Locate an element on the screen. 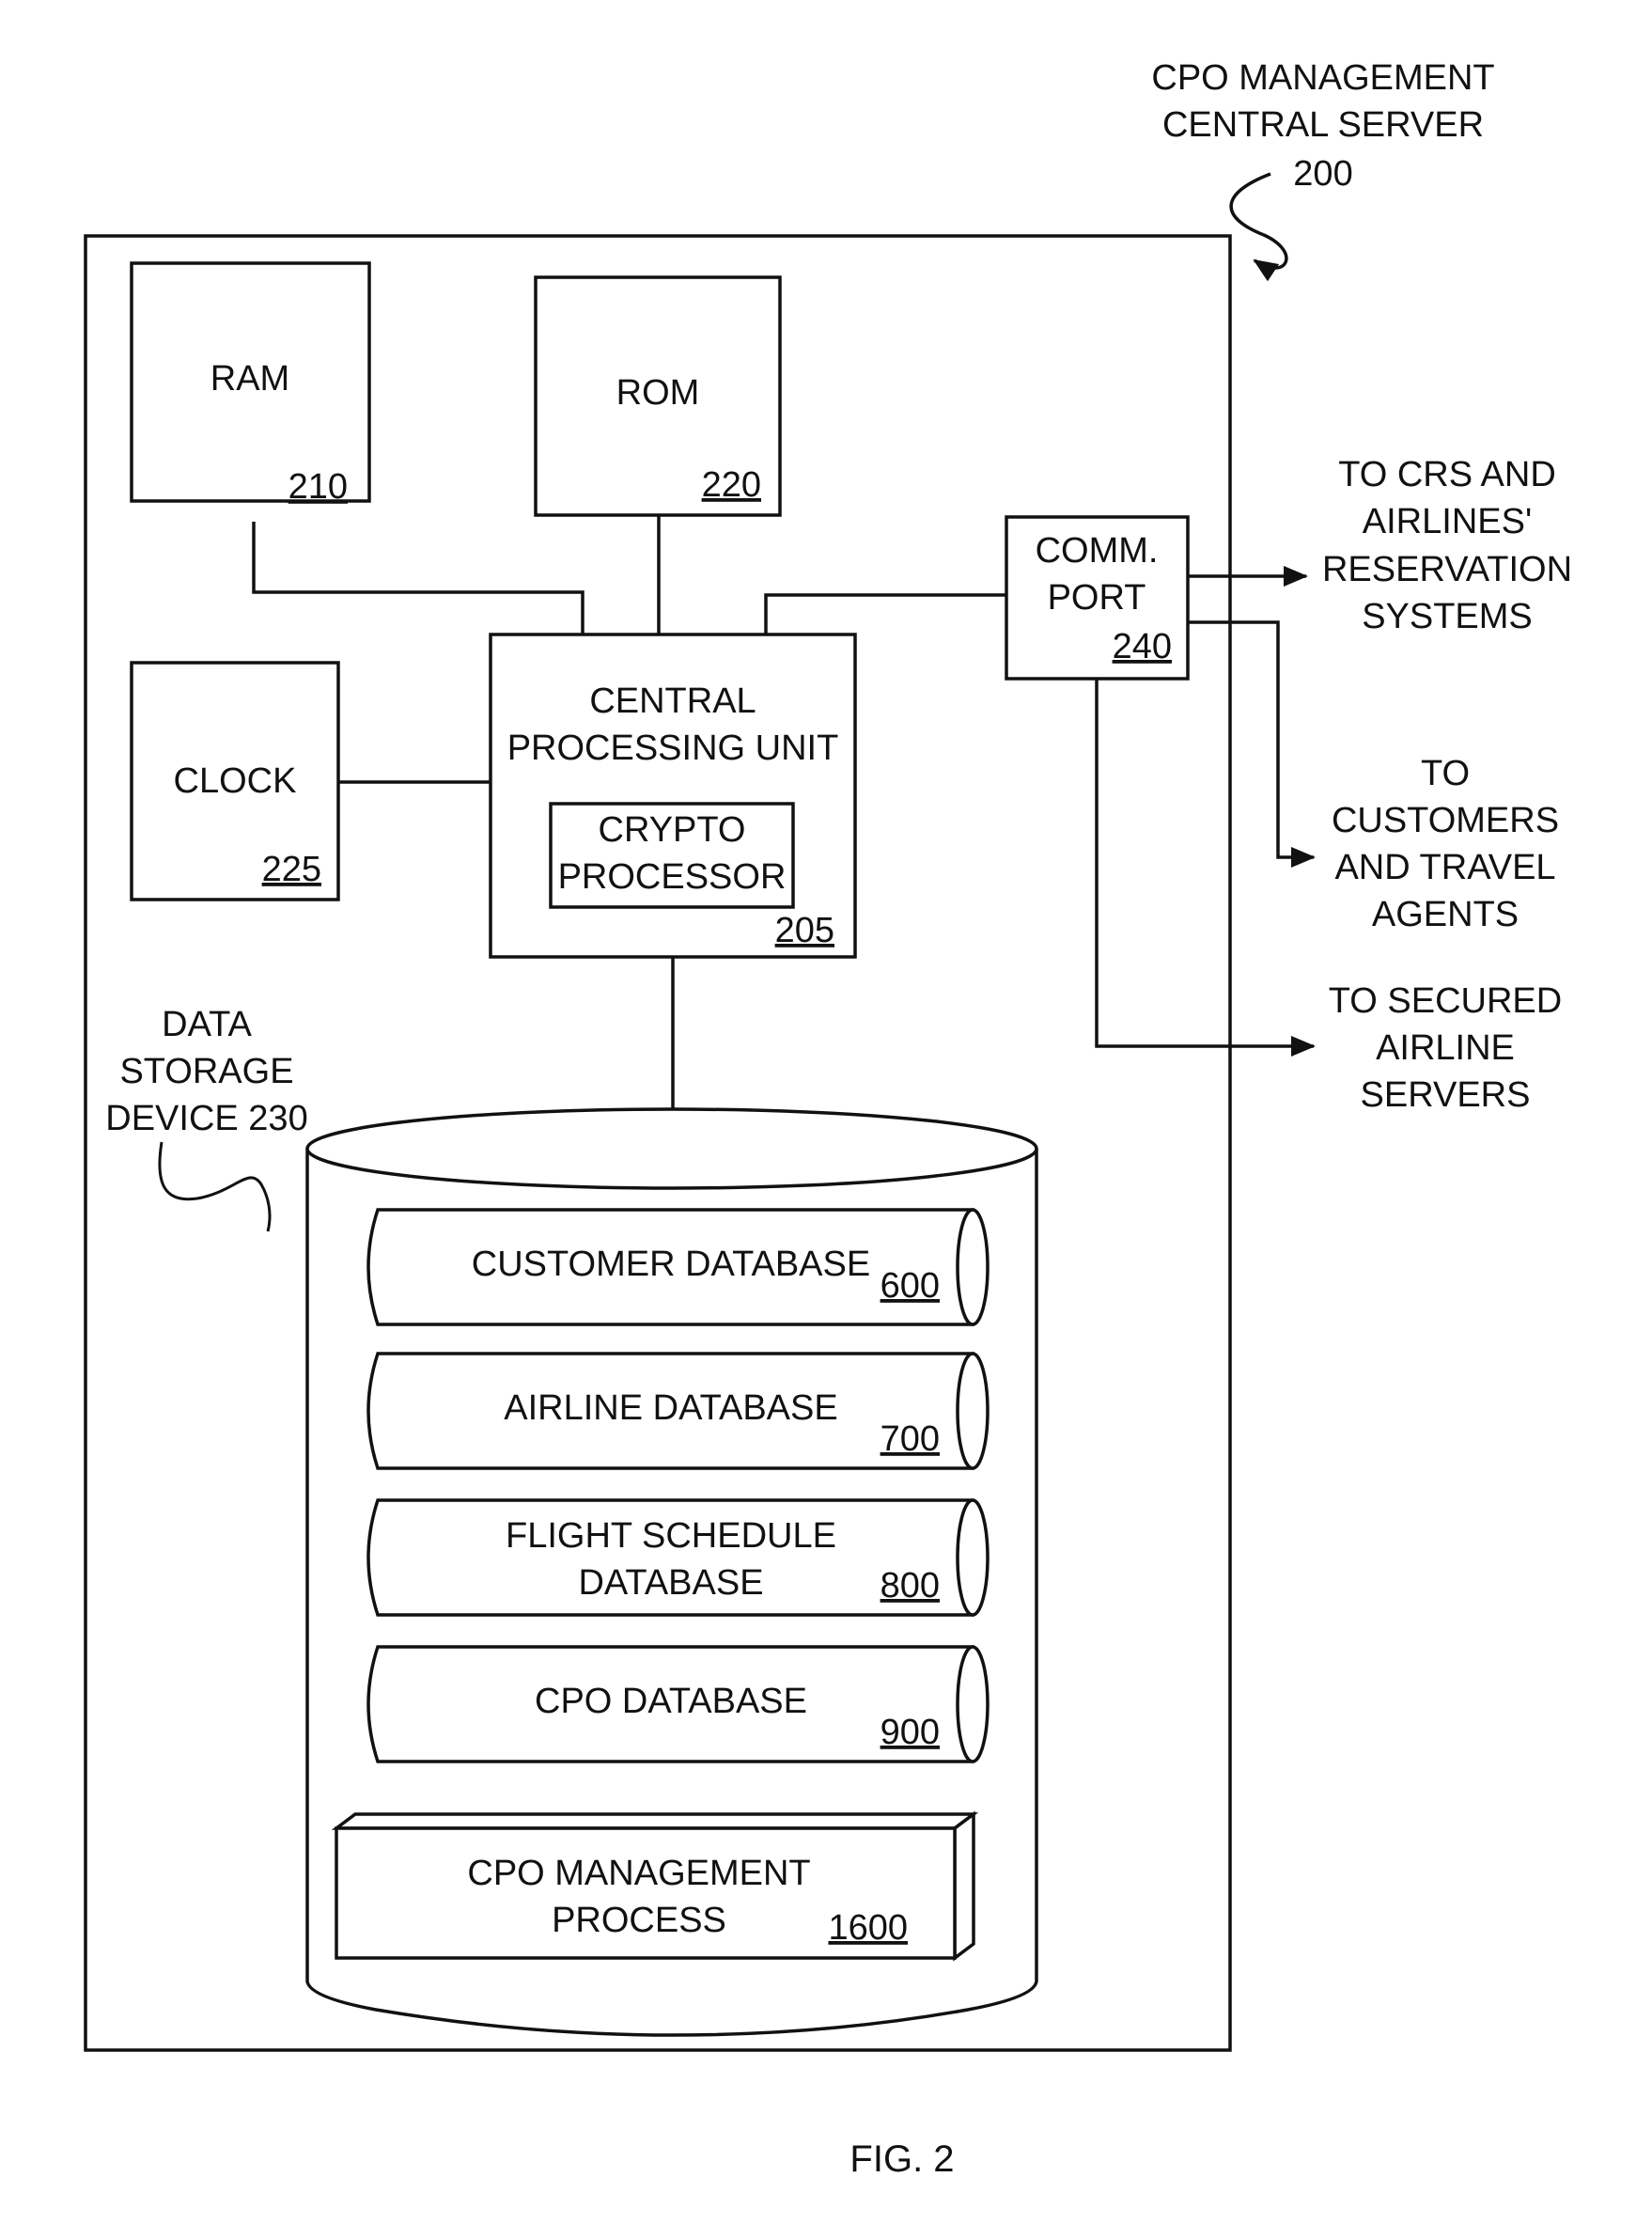  svg-text: STORAGE is located at coordinates (206, 1071).